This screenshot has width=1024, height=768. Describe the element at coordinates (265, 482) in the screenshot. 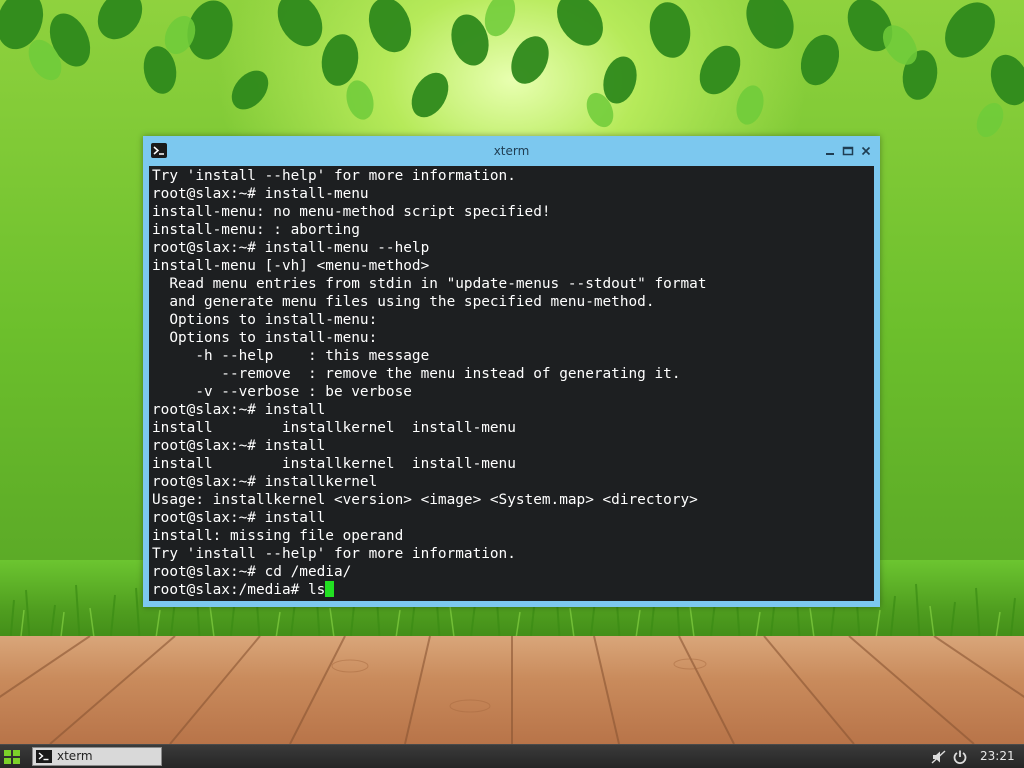

I see `terminal-line: root@slax:~# installkernel` at that location.